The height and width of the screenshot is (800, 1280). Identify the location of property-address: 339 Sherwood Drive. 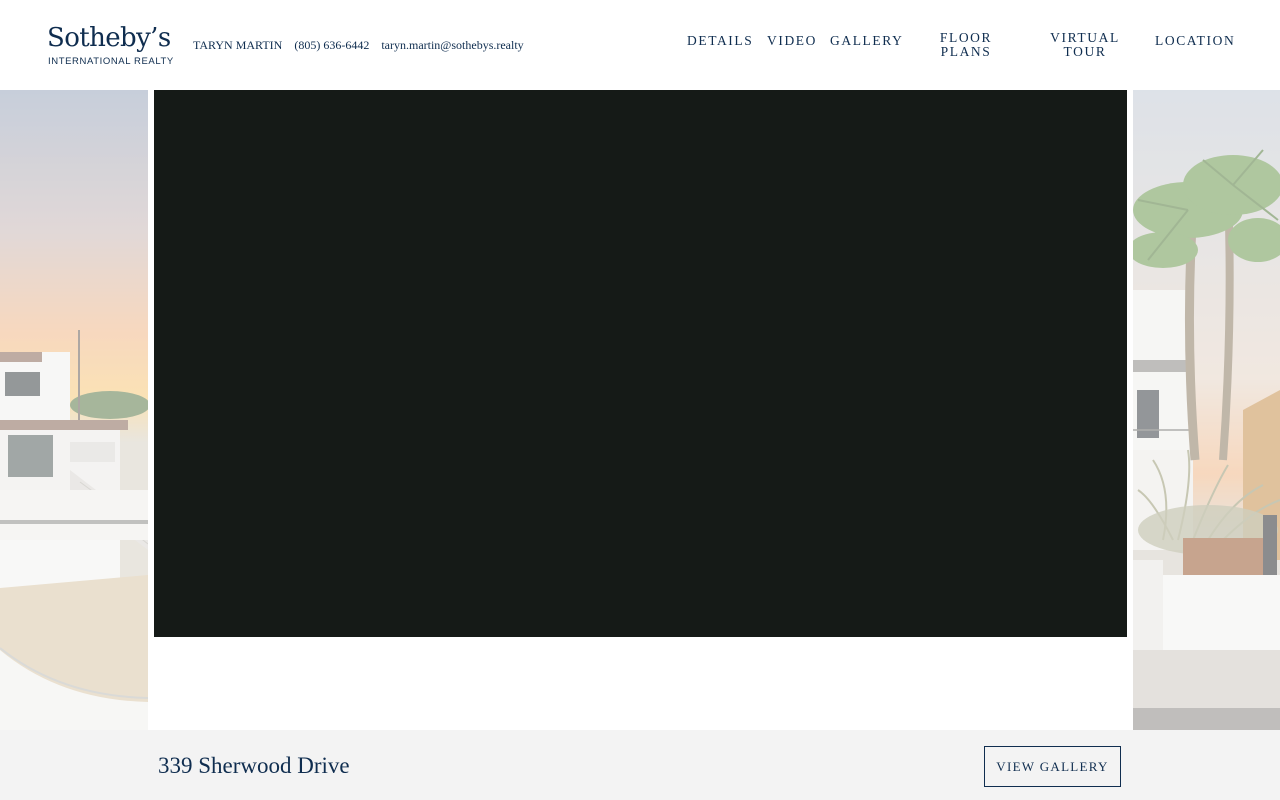
(254, 765).